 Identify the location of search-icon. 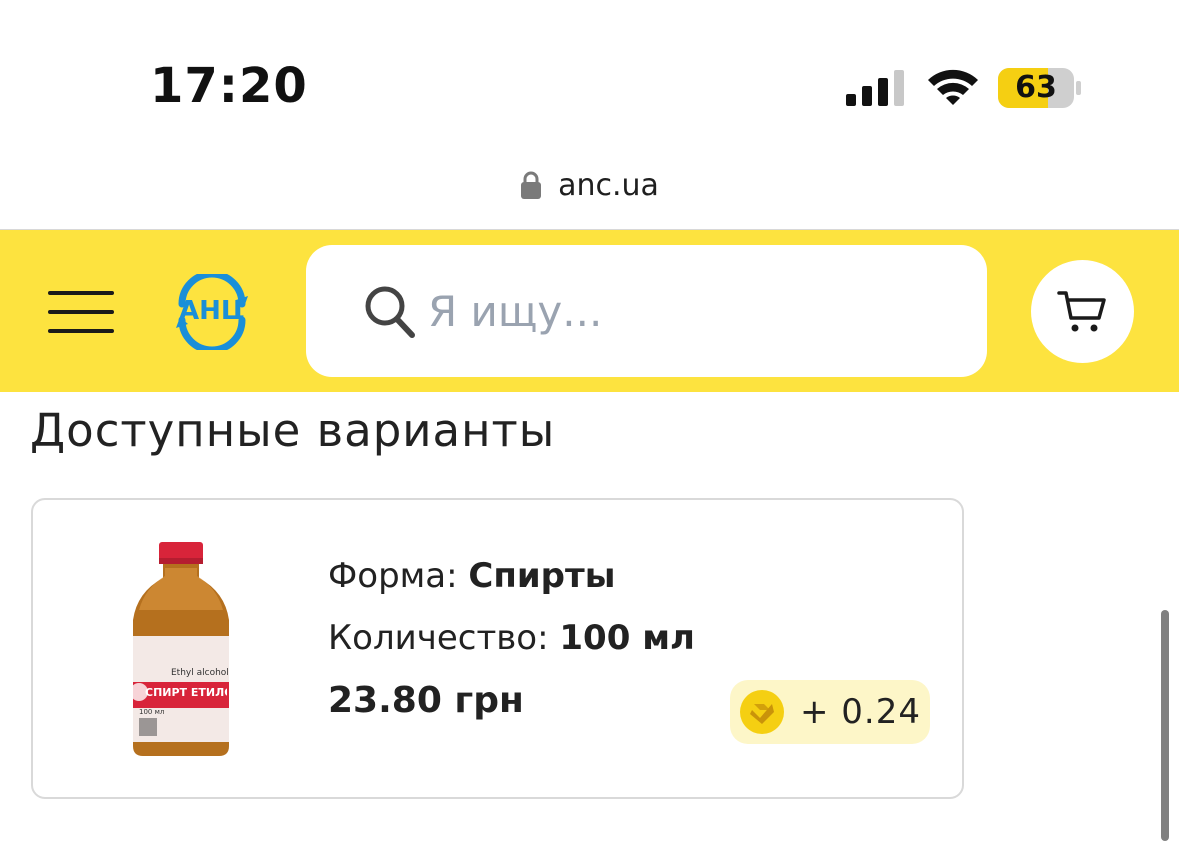
(390, 312).